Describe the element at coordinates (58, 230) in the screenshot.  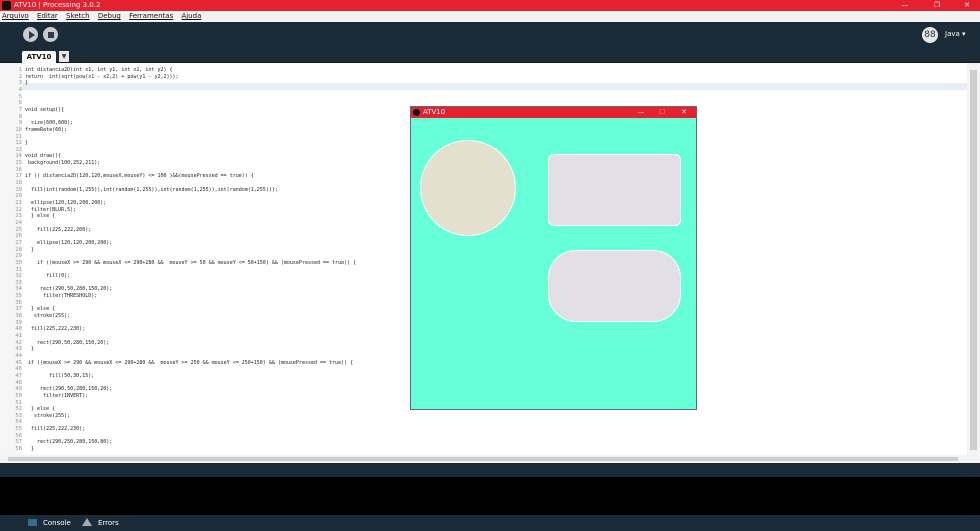
I see `code-line: fill(225,222,200);` at that location.